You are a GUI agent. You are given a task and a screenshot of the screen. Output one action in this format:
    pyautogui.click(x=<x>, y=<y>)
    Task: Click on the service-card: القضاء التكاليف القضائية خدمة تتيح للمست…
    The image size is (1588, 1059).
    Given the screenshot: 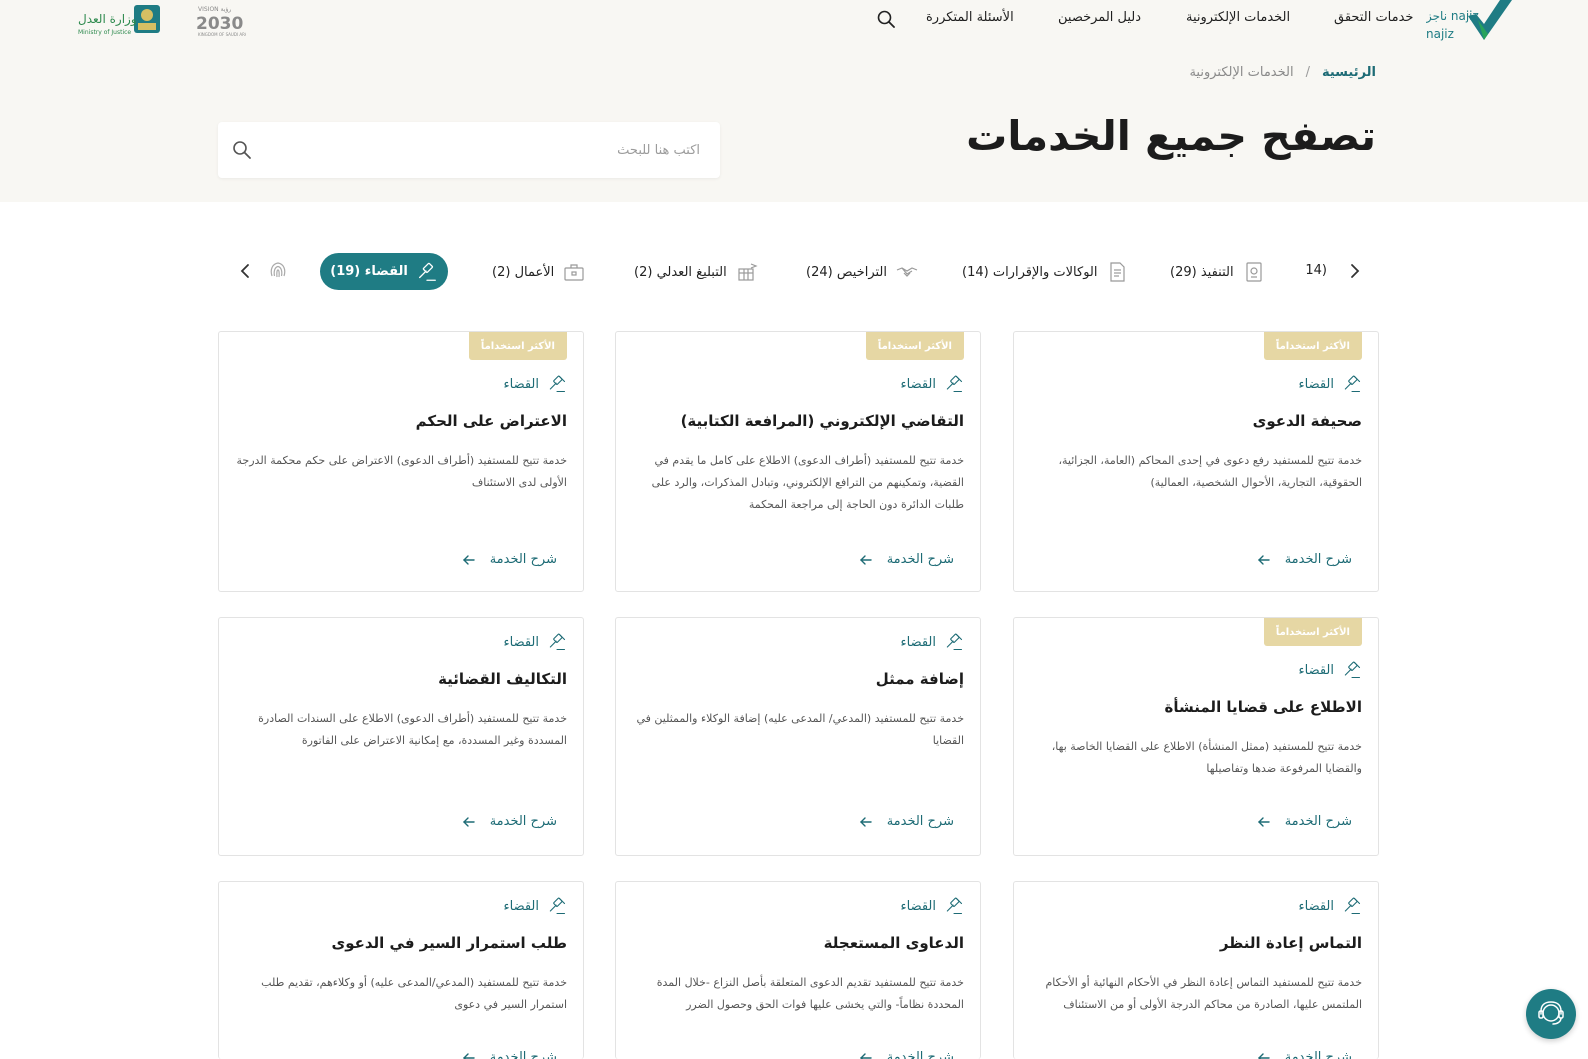 What is the action you would take?
    pyautogui.click(x=401, y=736)
    